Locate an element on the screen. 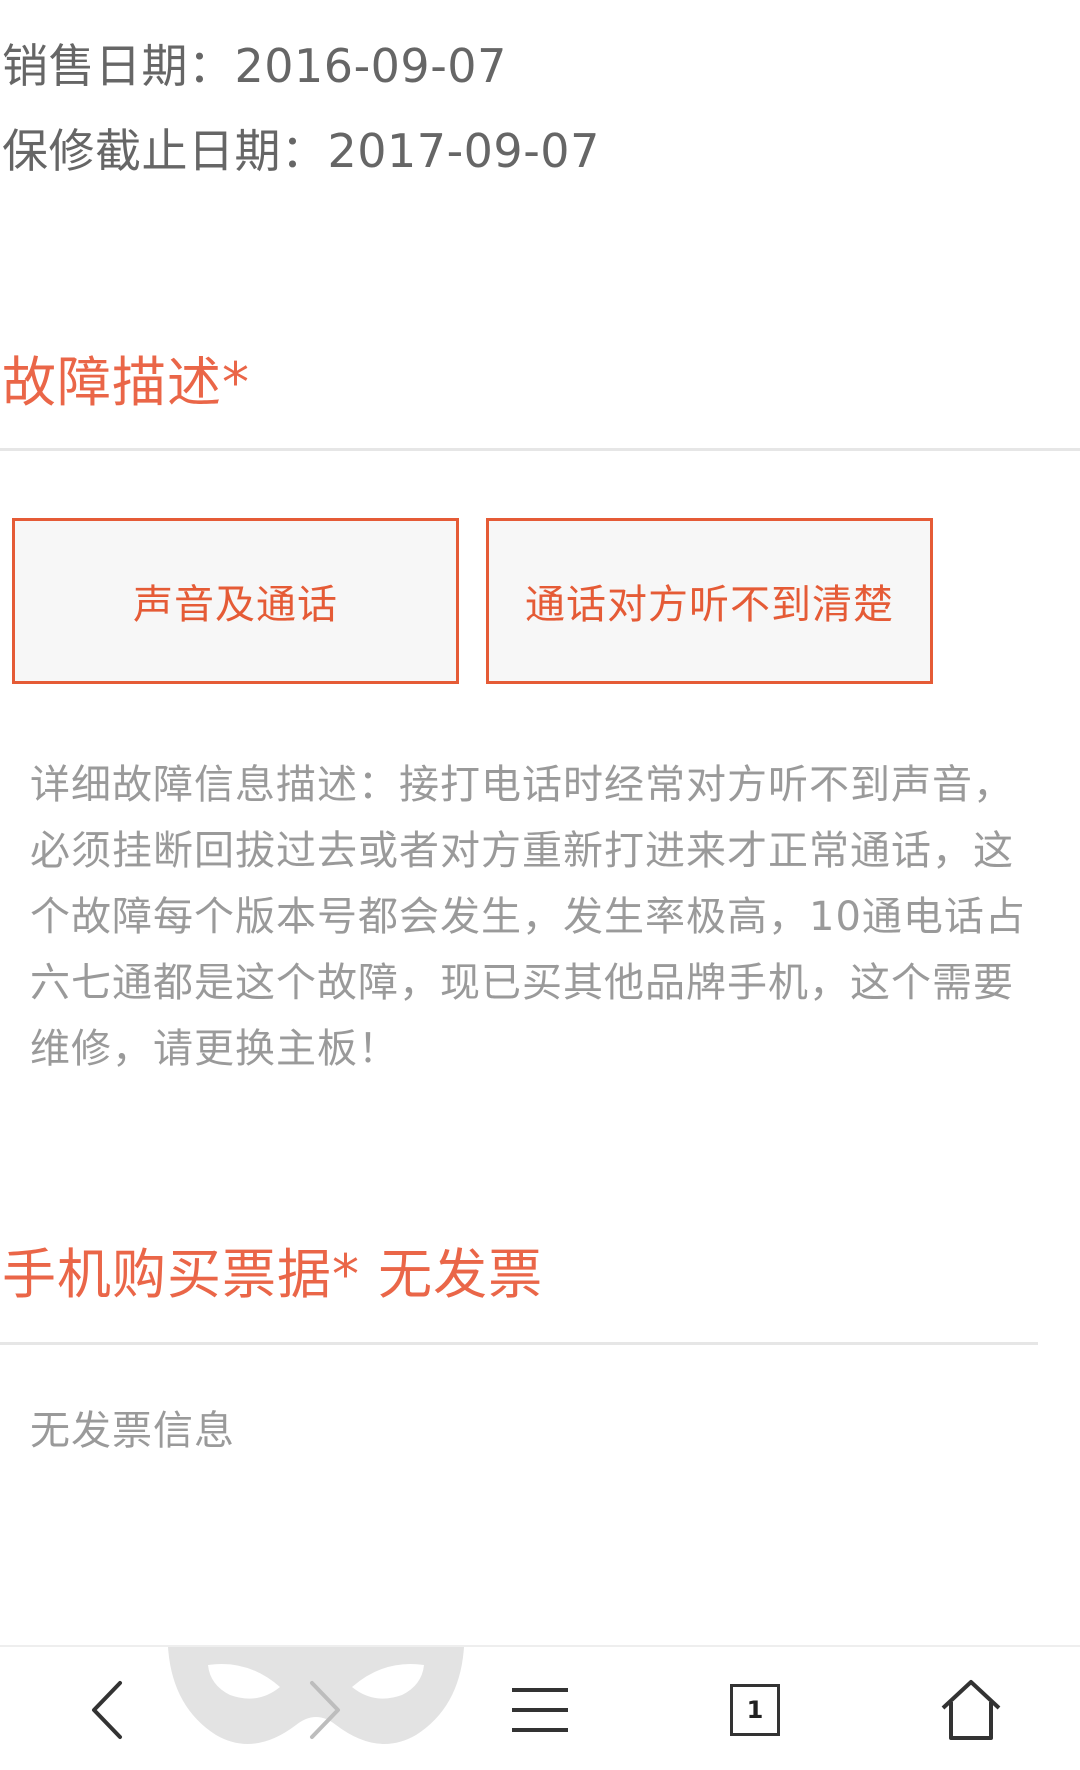  browser-toolbar: 1 is located at coordinates (540, 1707).